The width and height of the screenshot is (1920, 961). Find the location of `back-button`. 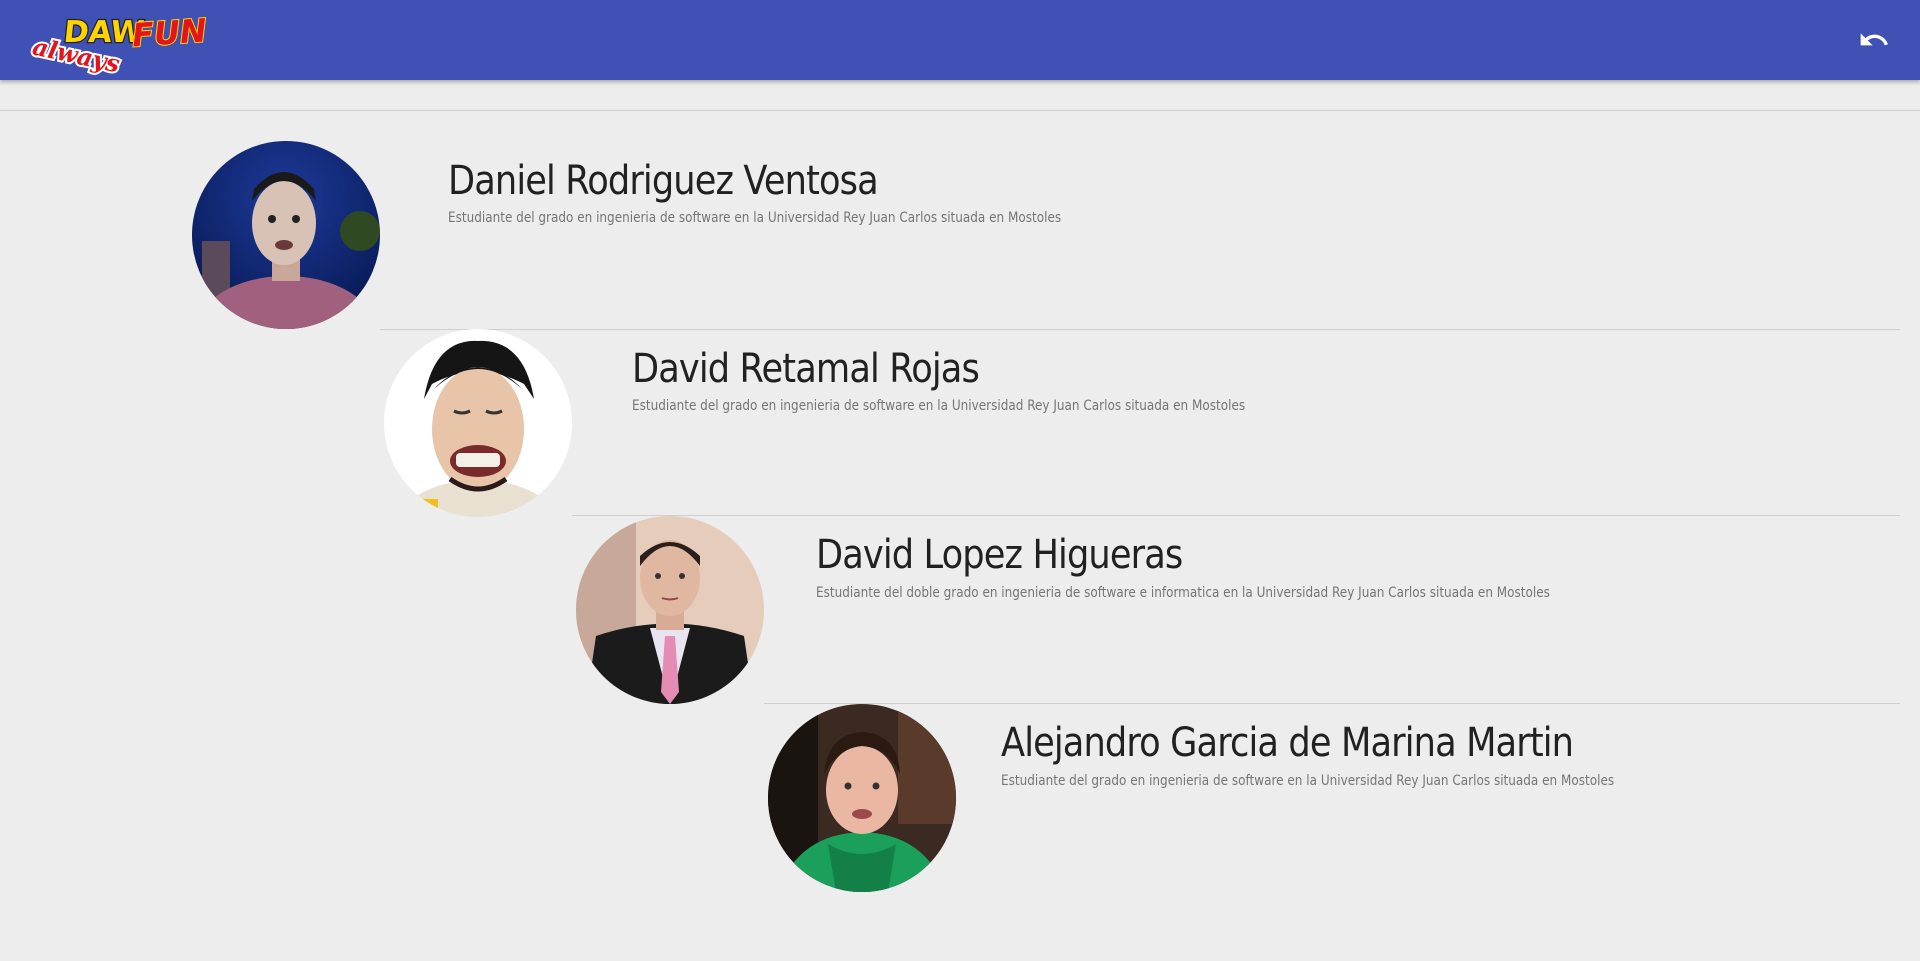

back-button is located at coordinates (1874, 40).